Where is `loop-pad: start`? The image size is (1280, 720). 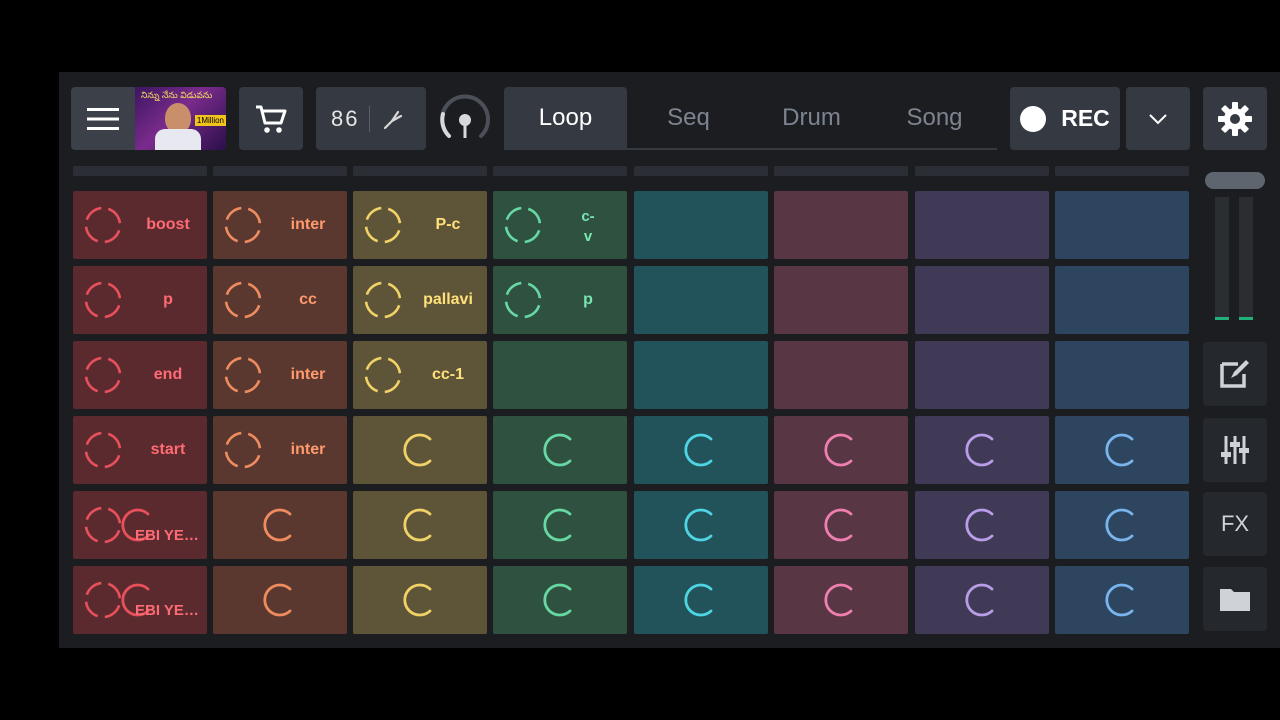
loop-pad: start is located at coordinates (140, 450).